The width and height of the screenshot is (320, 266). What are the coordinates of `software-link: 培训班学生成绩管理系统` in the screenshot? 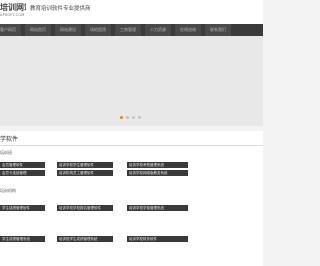 It's located at (85, 239).